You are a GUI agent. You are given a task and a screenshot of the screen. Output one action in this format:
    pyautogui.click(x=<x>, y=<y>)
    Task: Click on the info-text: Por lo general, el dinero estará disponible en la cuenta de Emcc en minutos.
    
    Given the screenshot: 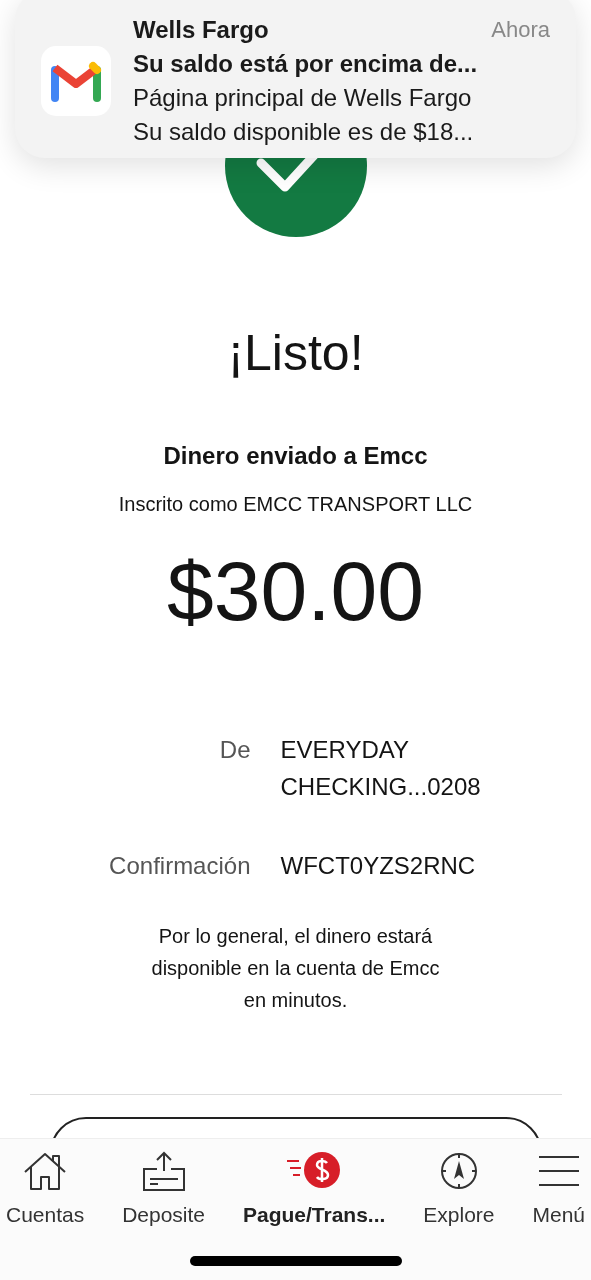 What is the action you would take?
    pyautogui.click(x=295, y=968)
    